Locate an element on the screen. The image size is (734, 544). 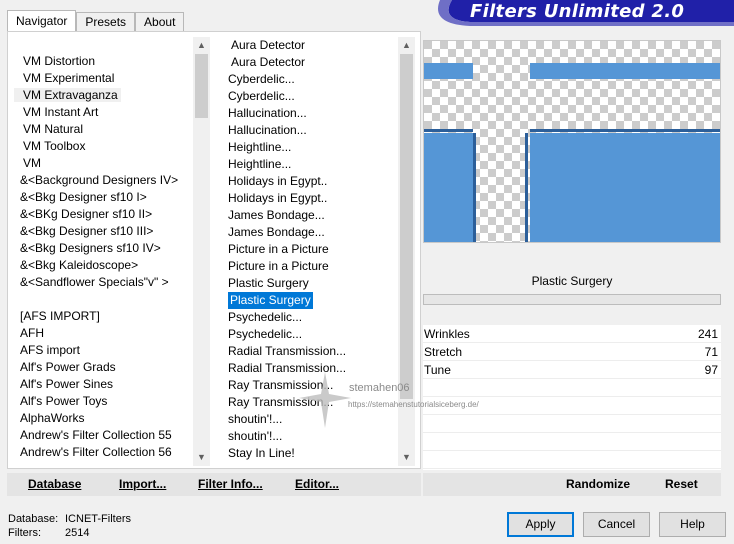
param-row-tune: Tune 97 is located at coordinates (572, 370).